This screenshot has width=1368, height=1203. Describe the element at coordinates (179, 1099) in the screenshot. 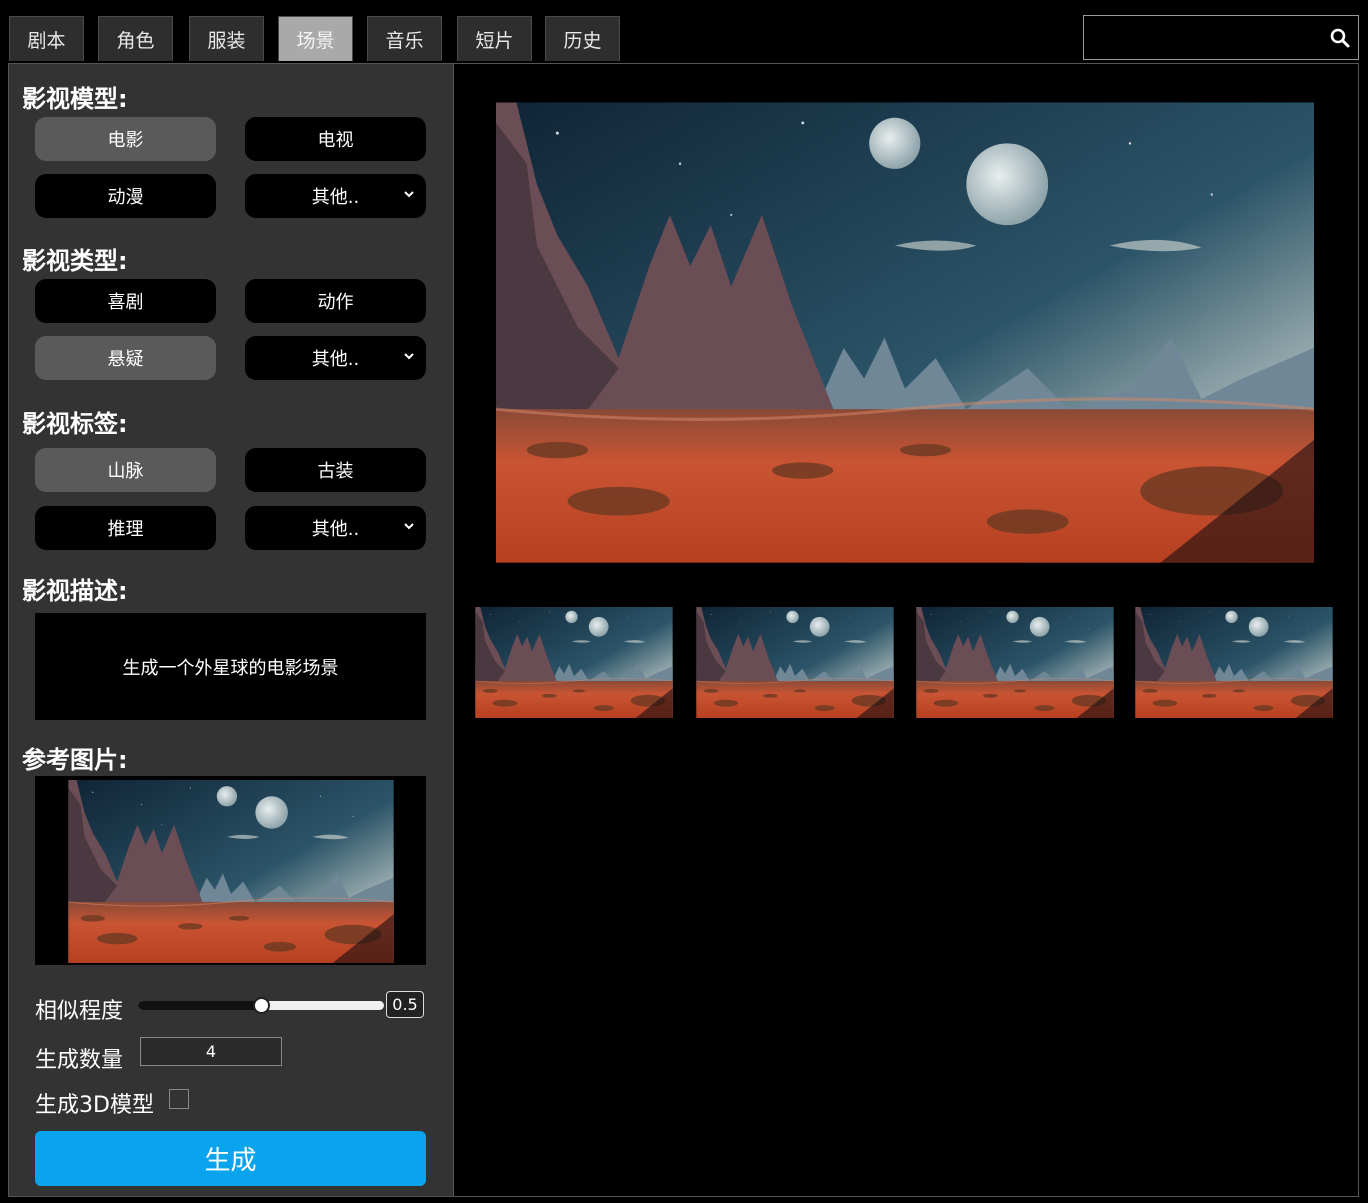

I see `model3d-checkbox` at that location.